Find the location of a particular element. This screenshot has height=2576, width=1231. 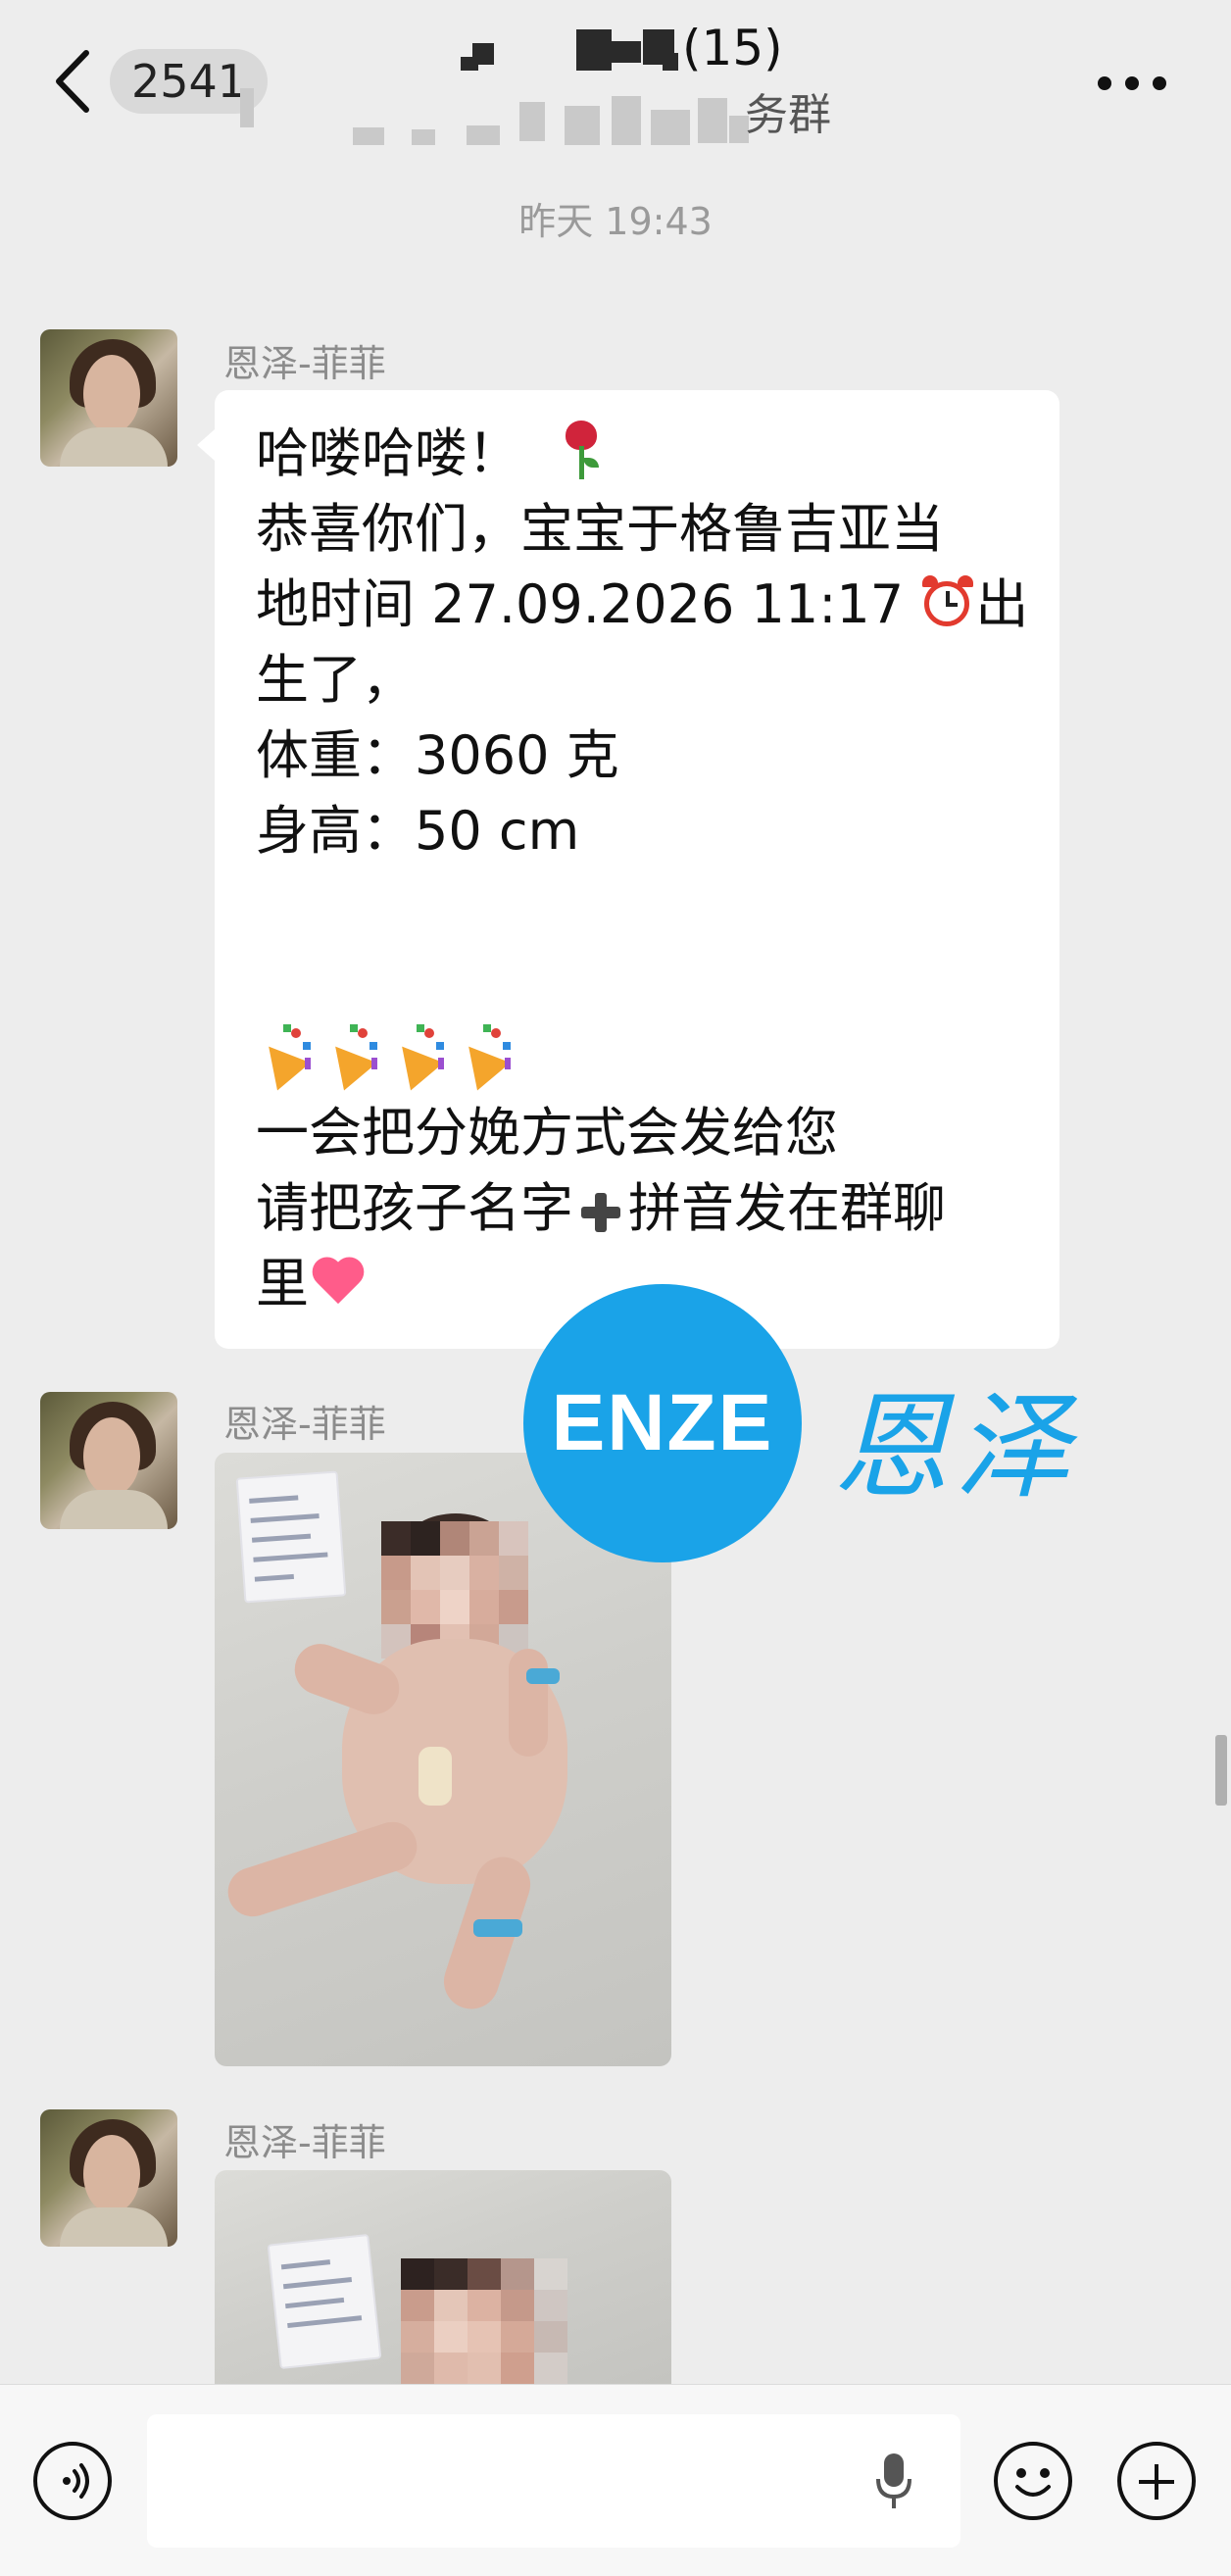

input-bar is located at coordinates (616, 2480).